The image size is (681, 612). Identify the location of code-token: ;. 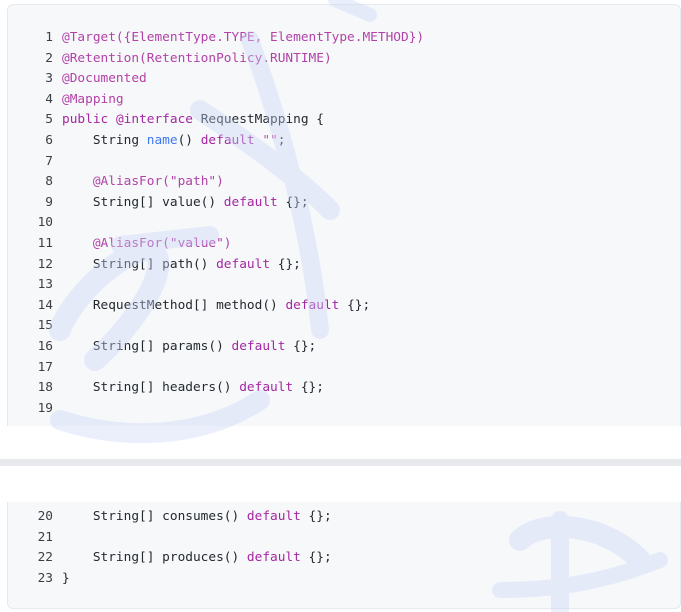
(281, 140).